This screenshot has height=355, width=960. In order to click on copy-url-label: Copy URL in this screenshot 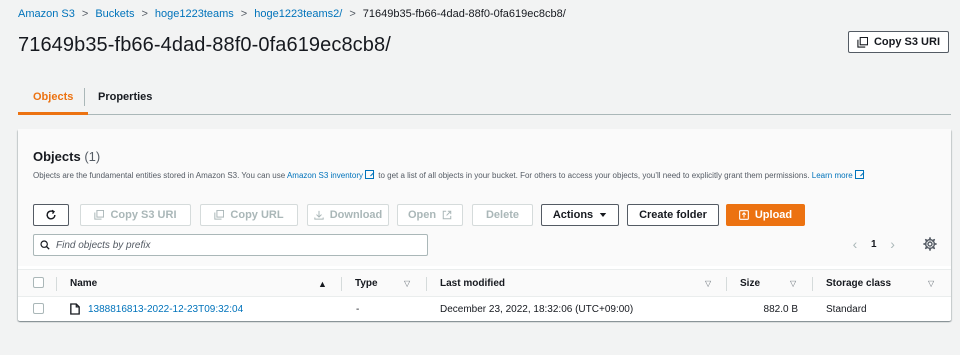, I will do `click(257, 215)`.